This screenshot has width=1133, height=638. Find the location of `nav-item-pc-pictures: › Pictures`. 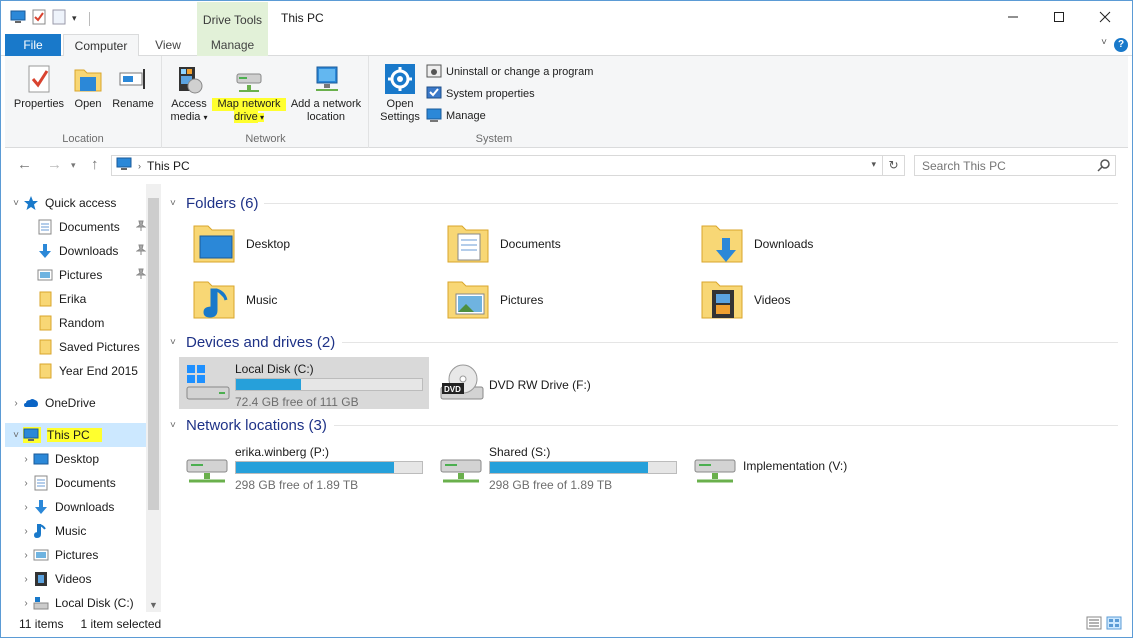

nav-item-pc-pictures: › Pictures is located at coordinates (75, 555).